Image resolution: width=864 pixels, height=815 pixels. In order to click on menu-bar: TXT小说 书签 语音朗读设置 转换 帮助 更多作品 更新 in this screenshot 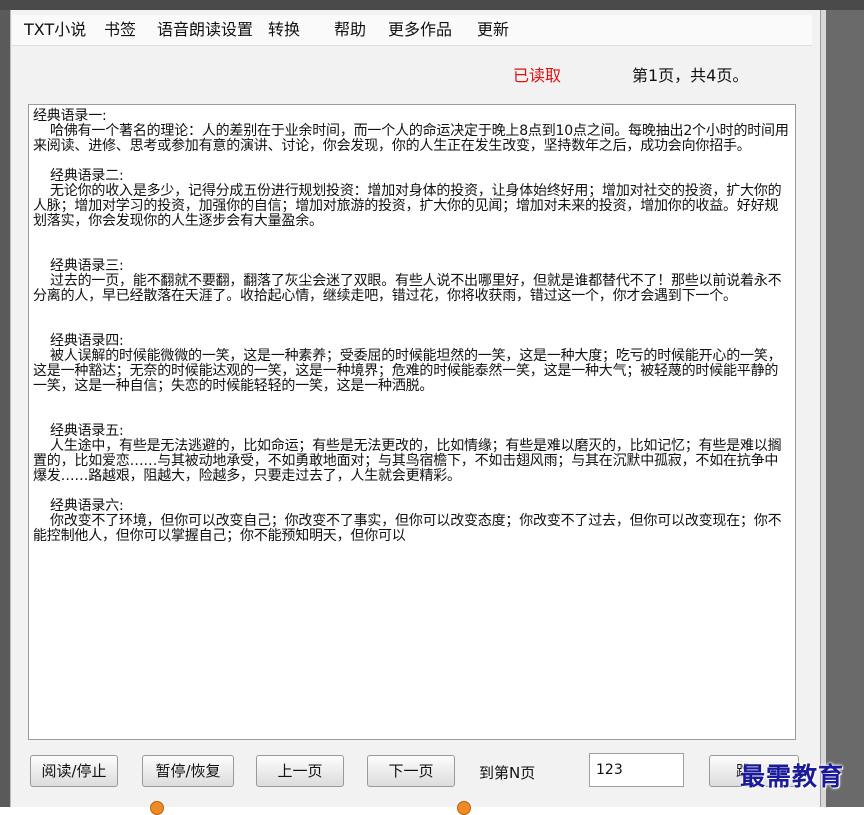, I will do `click(412, 30)`.